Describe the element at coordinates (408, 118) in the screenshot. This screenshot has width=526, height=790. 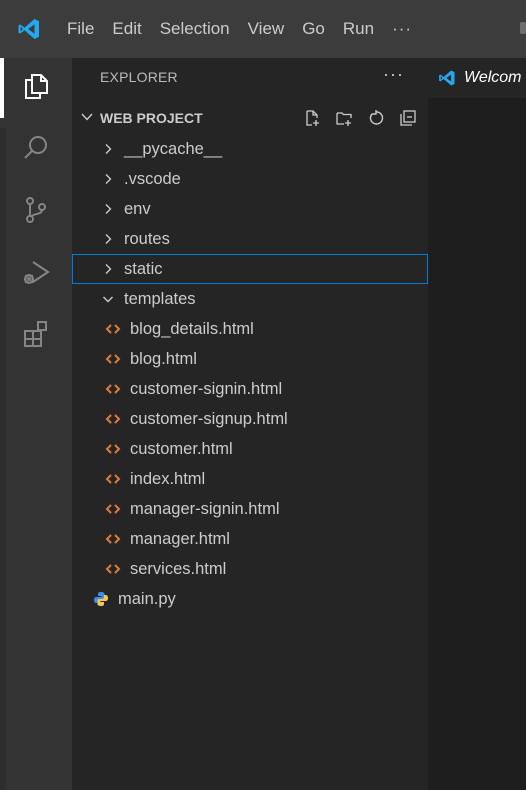
I see `collapse-all-icon` at that location.